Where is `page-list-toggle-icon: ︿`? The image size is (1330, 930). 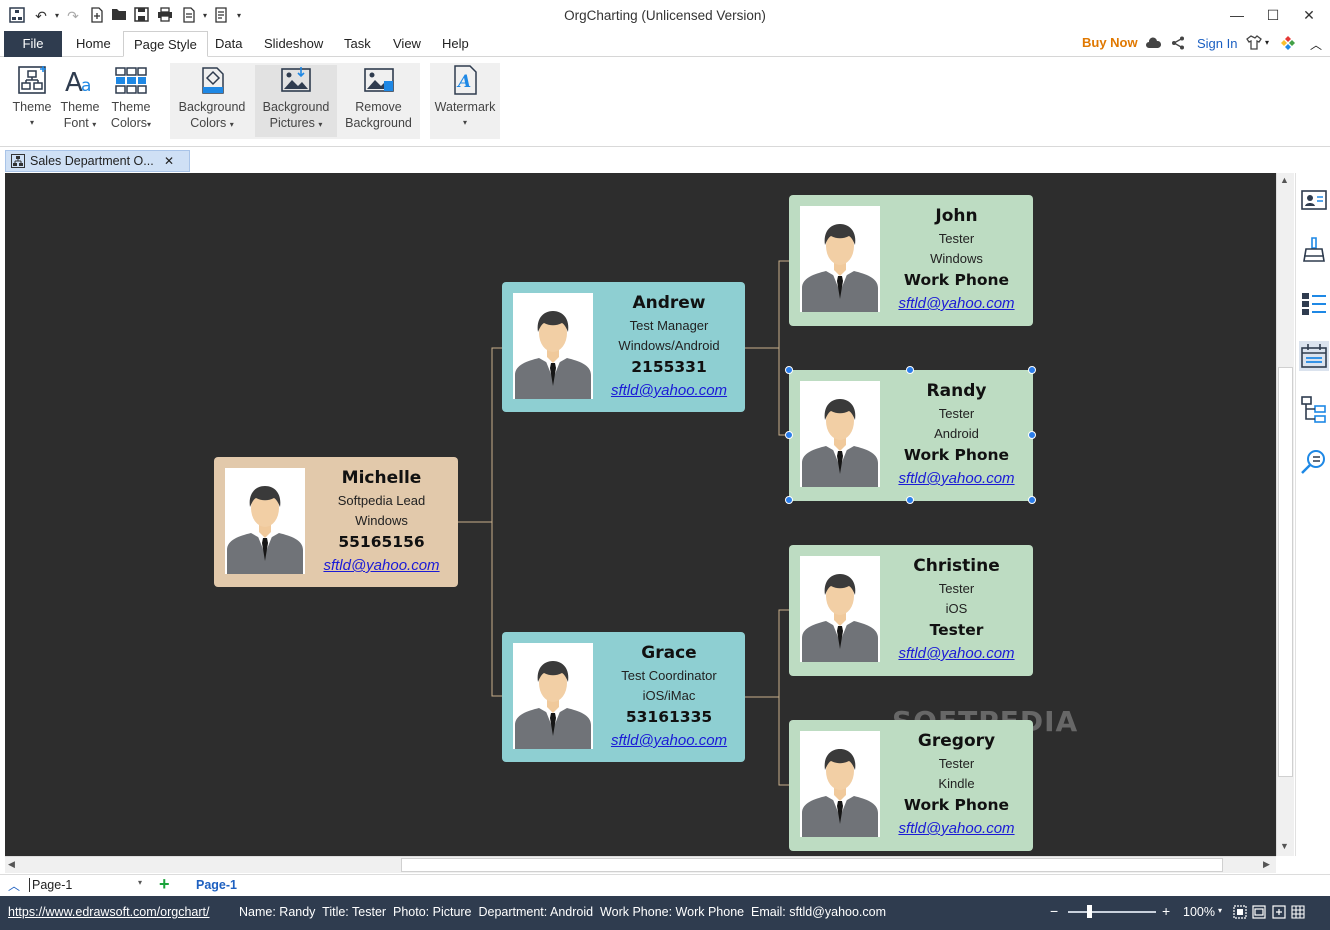
page-list-toggle-icon: ︿ is located at coordinates (14, 885).